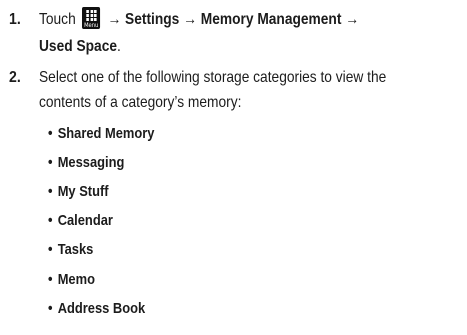  What do you see at coordinates (15, 77) in the screenshot?
I see `step-number: 2.` at bounding box center [15, 77].